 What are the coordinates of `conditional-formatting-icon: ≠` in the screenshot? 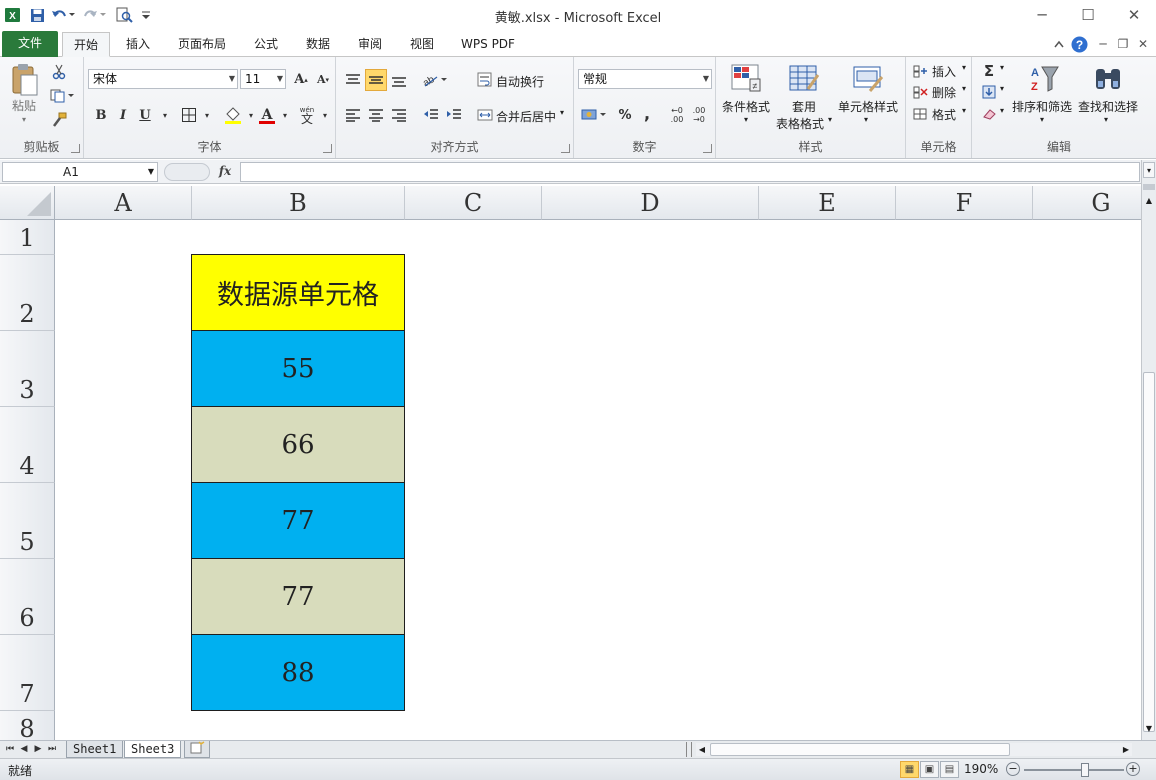 It's located at (746, 79).